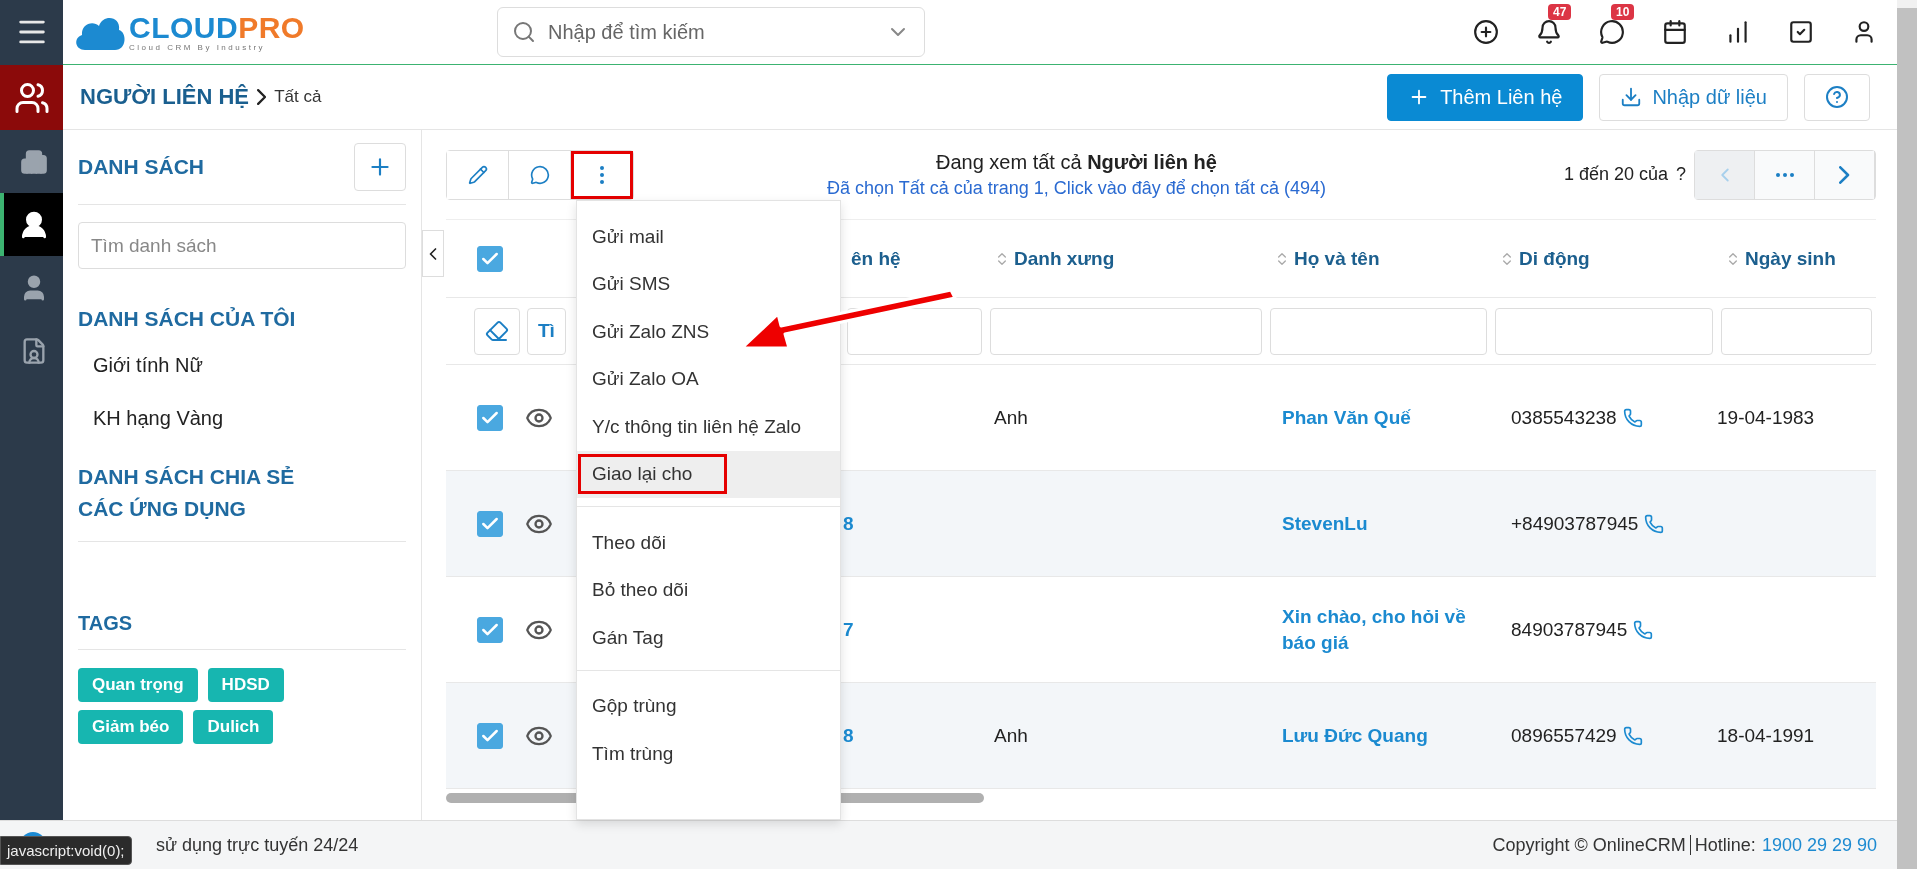  I want to click on total-count: ?, so click(1681, 174).